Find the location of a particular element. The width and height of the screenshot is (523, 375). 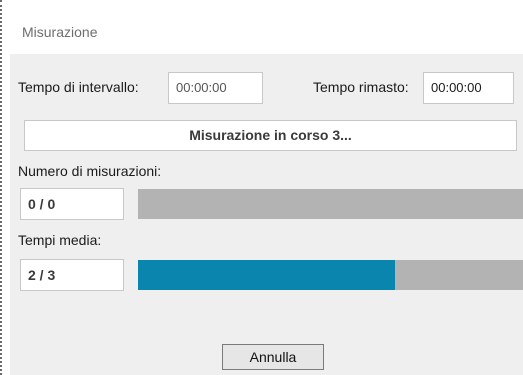

measurement-progress-bar is located at coordinates (330, 204).